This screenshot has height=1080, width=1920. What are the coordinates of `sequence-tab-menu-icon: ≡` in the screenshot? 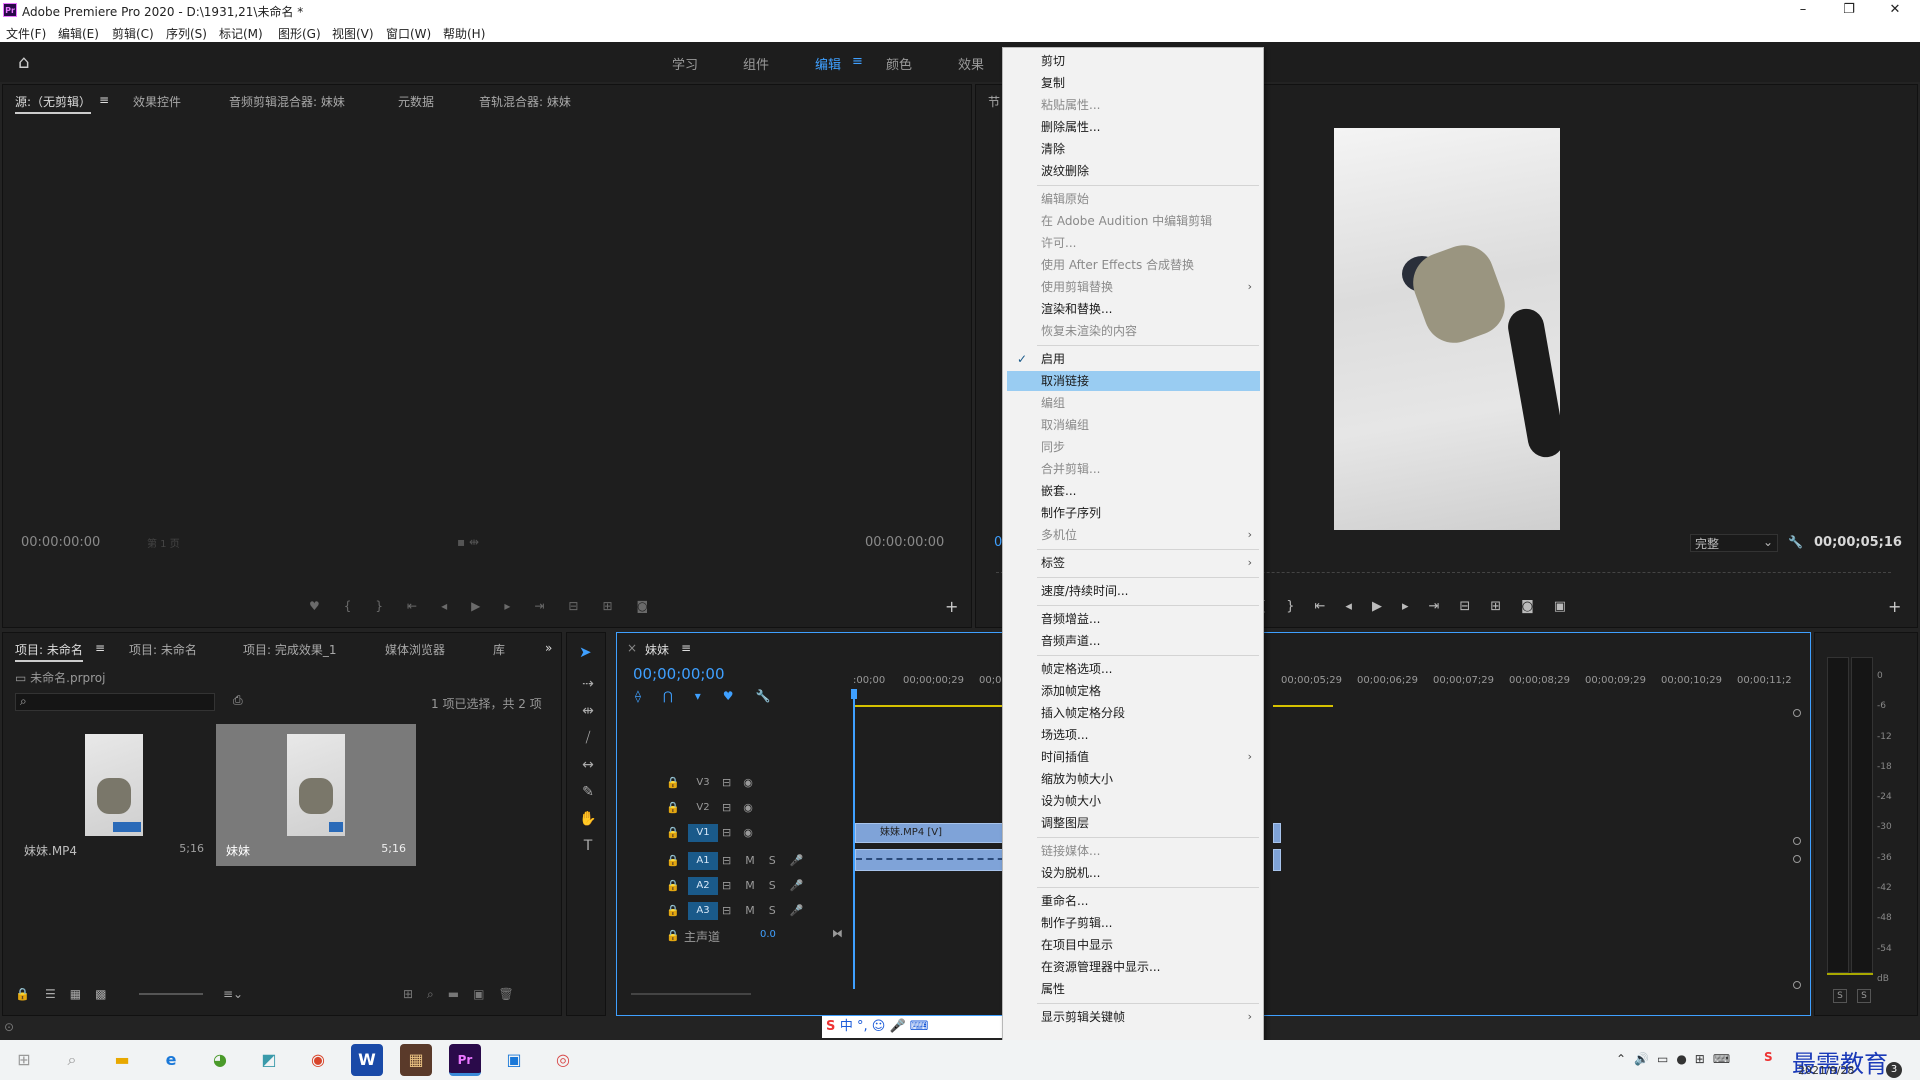 It's located at (686, 648).